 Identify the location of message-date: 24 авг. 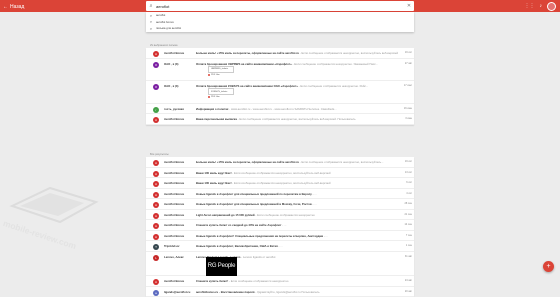
(406, 280).